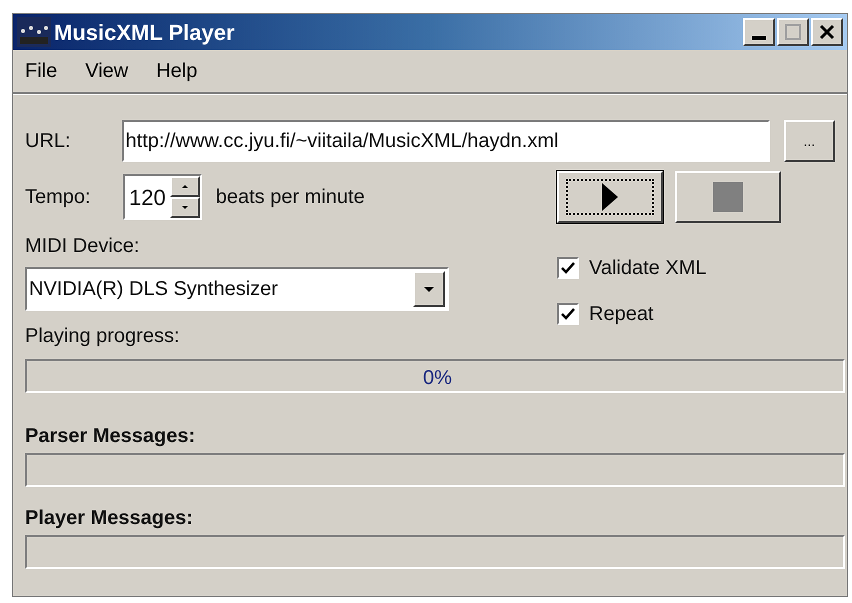  What do you see at coordinates (82, 246) in the screenshot?
I see `midi-label: MIDI Device:` at bounding box center [82, 246].